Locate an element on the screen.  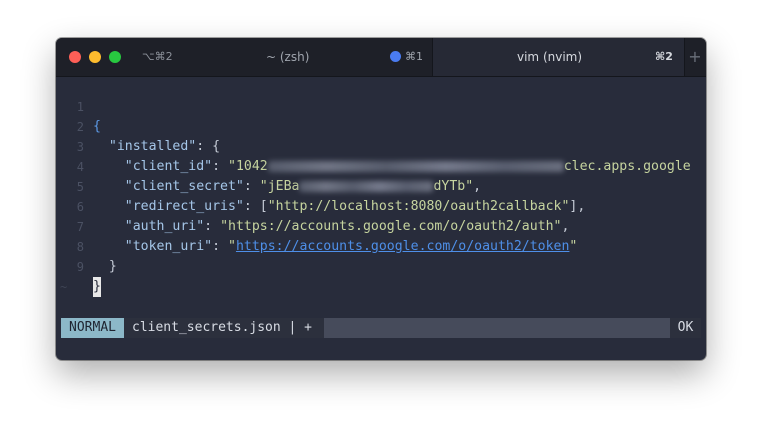
tab-shortcut: ⌘1 is located at coordinates (414, 56).